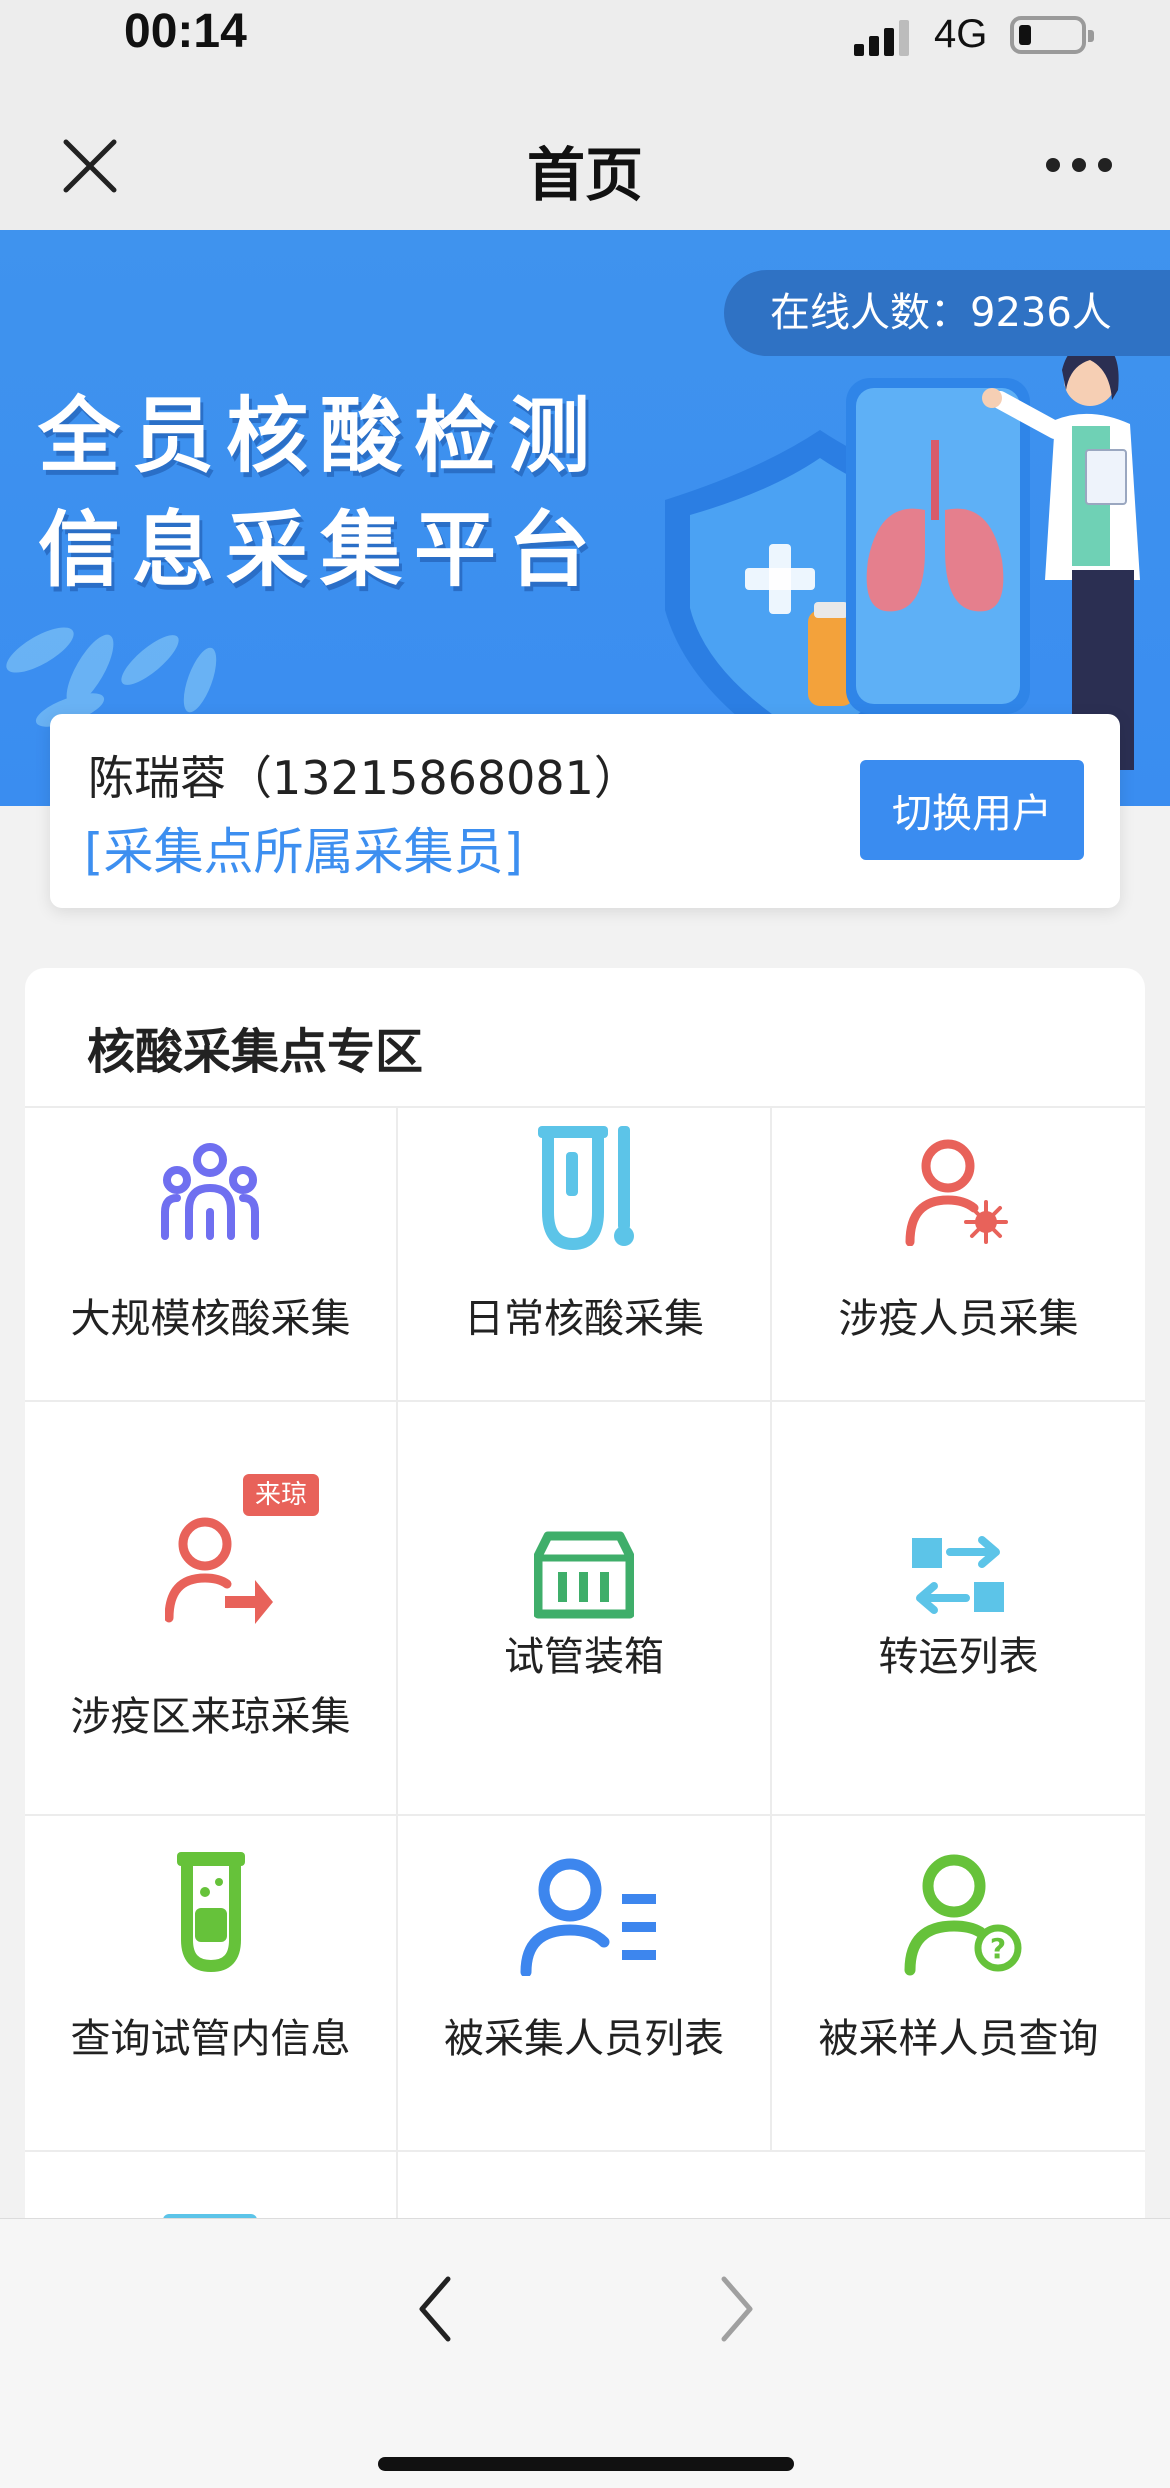 This screenshot has height=2488, width=1170. What do you see at coordinates (737, 2309) in the screenshot?
I see `forward-icon` at bounding box center [737, 2309].